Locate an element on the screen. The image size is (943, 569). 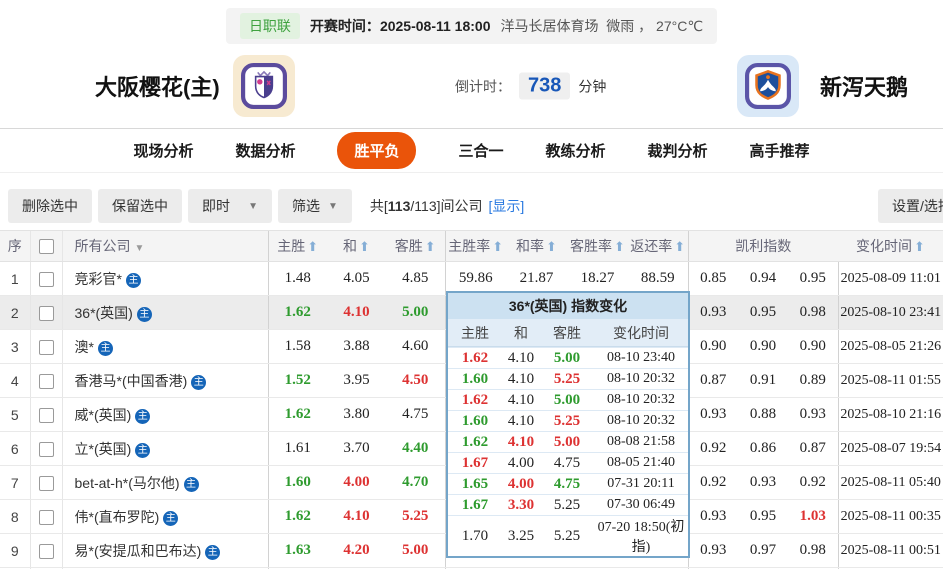
kelly-draw: 0.90 is located at coordinates (763, 346).